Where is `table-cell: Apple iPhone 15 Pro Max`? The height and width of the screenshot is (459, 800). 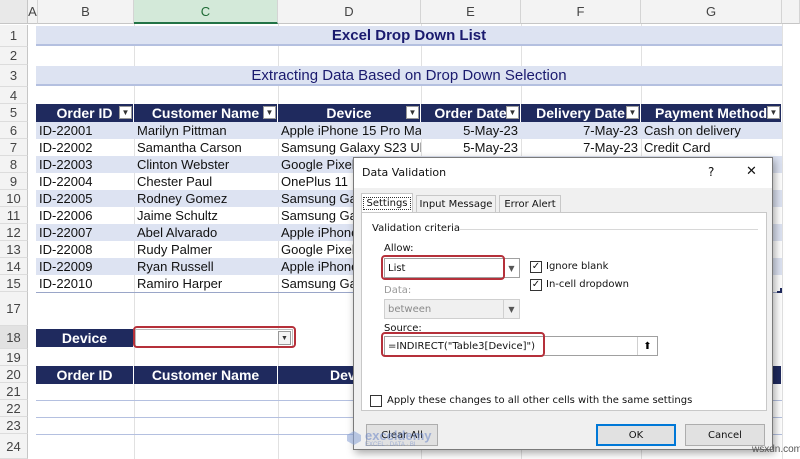
table-cell: Apple iPhone 15 Pro Max is located at coordinates (349, 130).